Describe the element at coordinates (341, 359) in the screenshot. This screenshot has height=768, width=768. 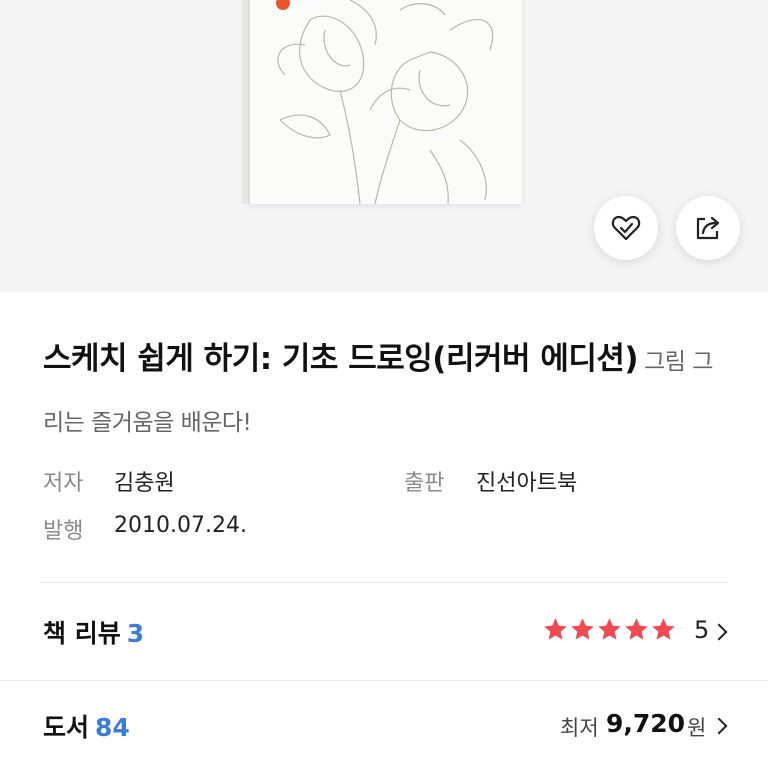
I see `book-title-text: 스케치 쉽게 하기: 기초 드로잉(리커버 에디션)` at that location.